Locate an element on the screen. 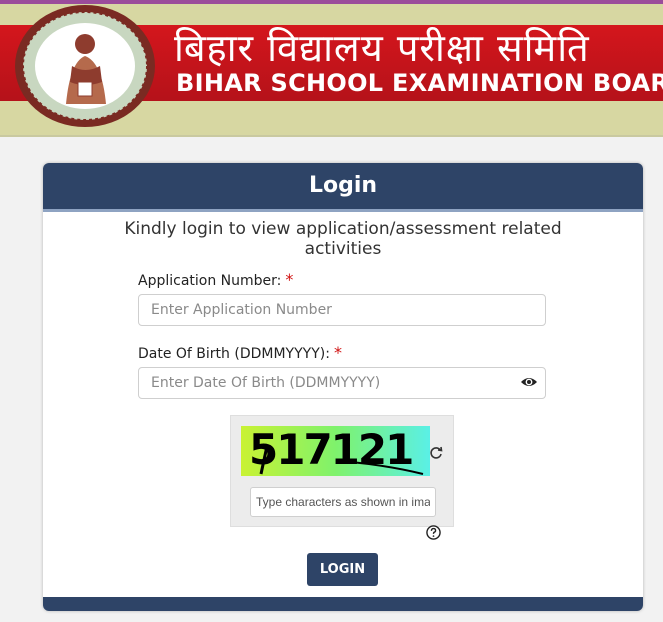 Image resolution: width=663 pixels, height=622 pixels. application-number-label-text: Application Number: is located at coordinates (210, 281).